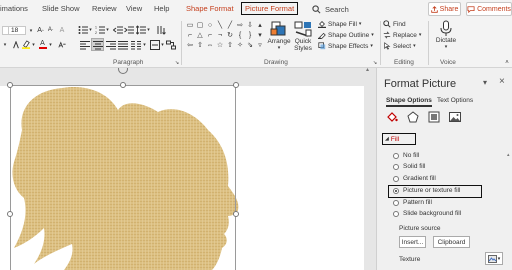 The image size is (512, 270). What do you see at coordinates (414, 178) in the screenshot?
I see `radio-gradient-fill: Gradient fill` at bounding box center [414, 178].